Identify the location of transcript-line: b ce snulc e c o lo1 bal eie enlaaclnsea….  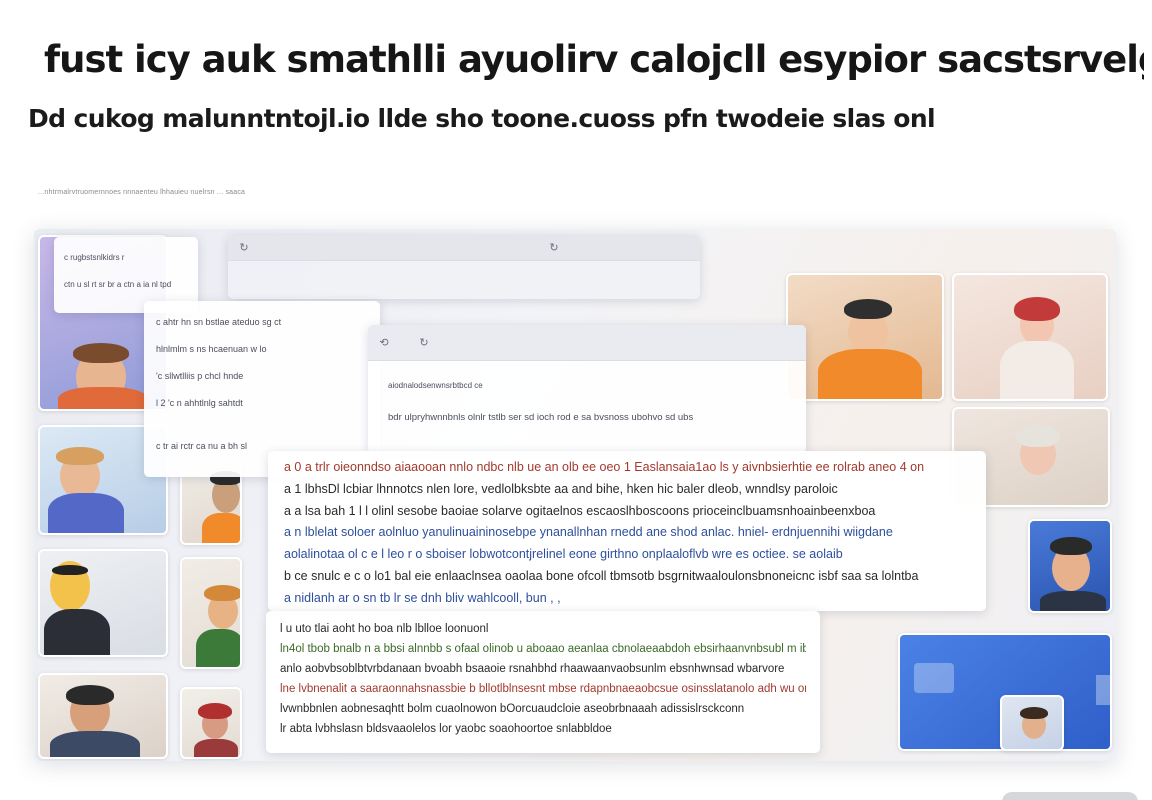
(601, 575).